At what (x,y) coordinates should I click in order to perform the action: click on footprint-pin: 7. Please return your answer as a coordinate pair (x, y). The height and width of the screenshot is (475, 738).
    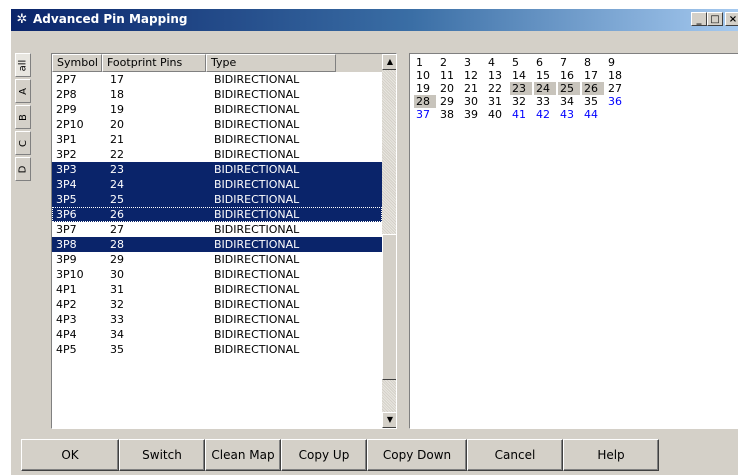
    Looking at the image, I should click on (569, 62).